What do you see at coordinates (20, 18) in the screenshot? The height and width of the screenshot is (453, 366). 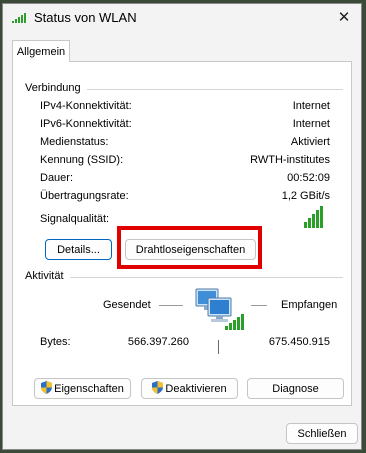 I see `wifi-signal-icon` at bounding box center [20, 18].